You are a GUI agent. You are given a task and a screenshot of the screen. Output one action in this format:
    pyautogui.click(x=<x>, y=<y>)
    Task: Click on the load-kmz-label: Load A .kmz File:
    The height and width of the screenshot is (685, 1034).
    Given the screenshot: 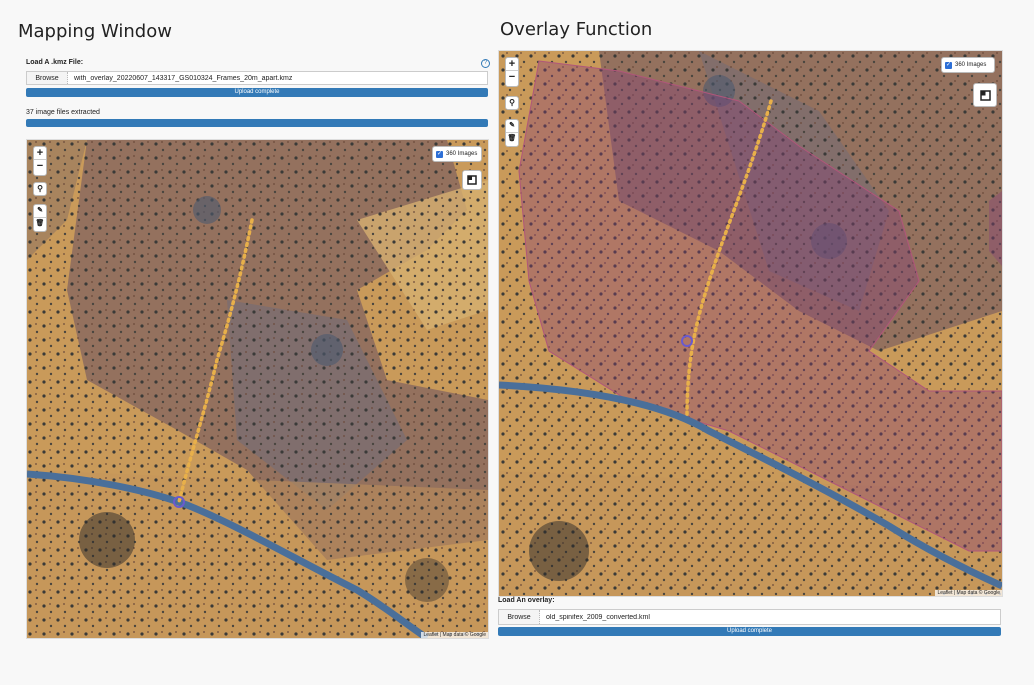 What is the action you would take?
    pyautogui.click(x=55, y=62)
    